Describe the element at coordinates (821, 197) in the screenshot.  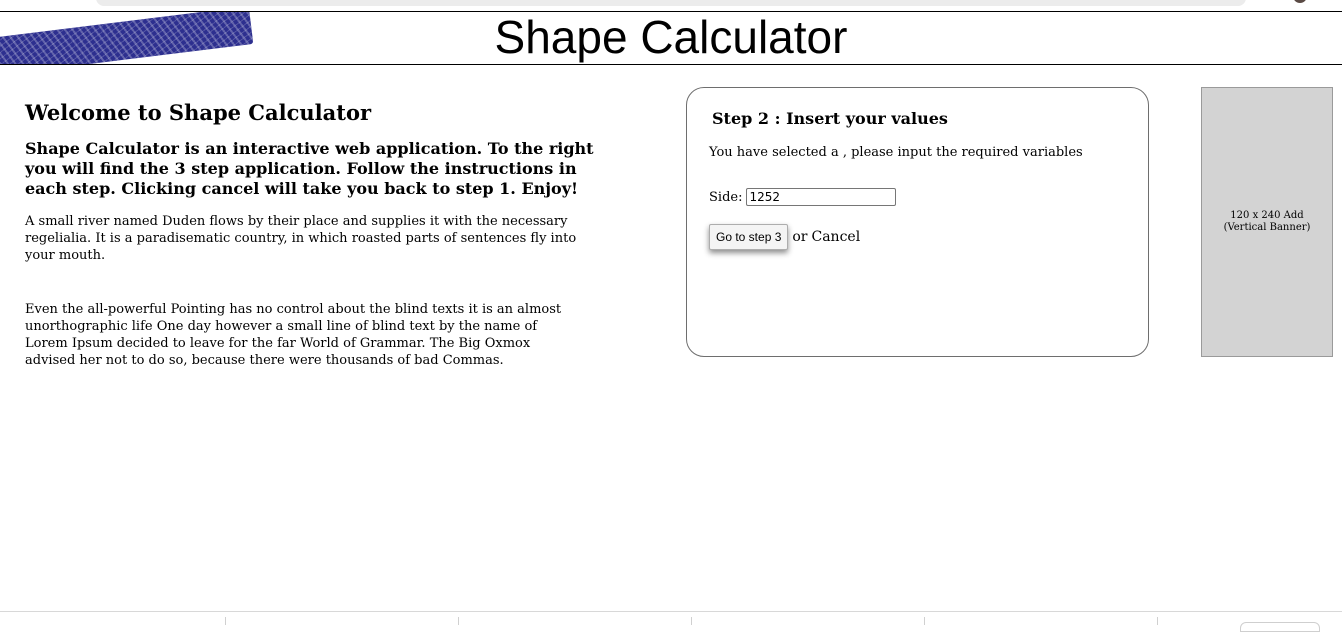
I see `side-input` at that location.